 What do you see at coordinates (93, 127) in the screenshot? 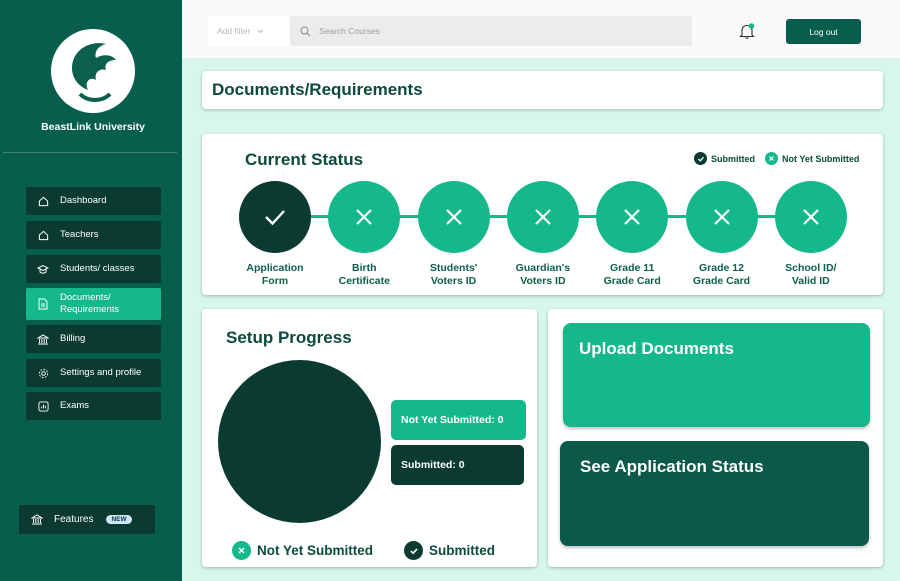
I see `university-name: BeastLink University` at bounding box center [93, 127].